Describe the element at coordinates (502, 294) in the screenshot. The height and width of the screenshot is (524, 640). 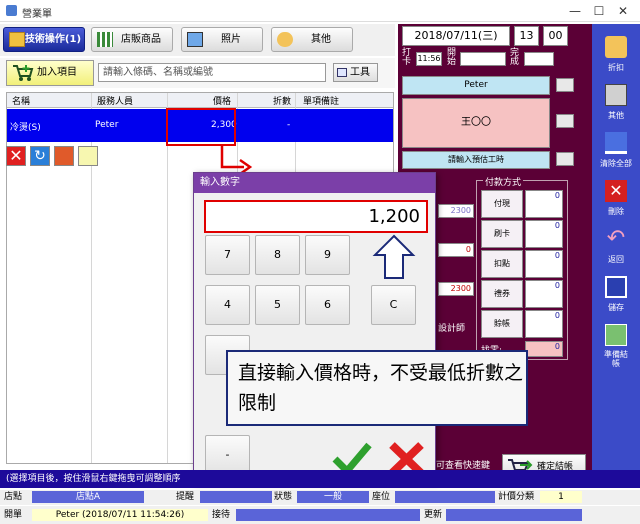
I see `pay-voucher-button: 禮券` at that location.